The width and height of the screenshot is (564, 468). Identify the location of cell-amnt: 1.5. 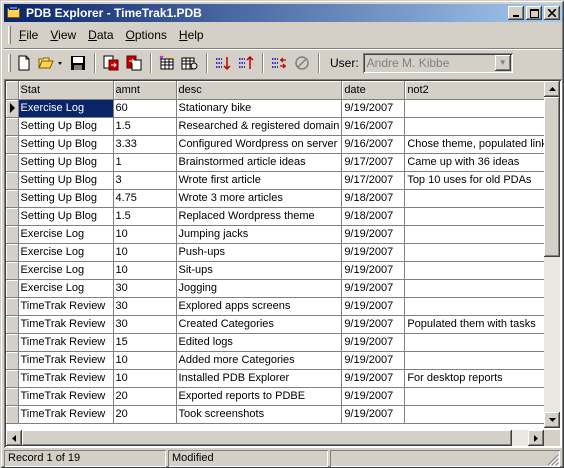
(145, 216).